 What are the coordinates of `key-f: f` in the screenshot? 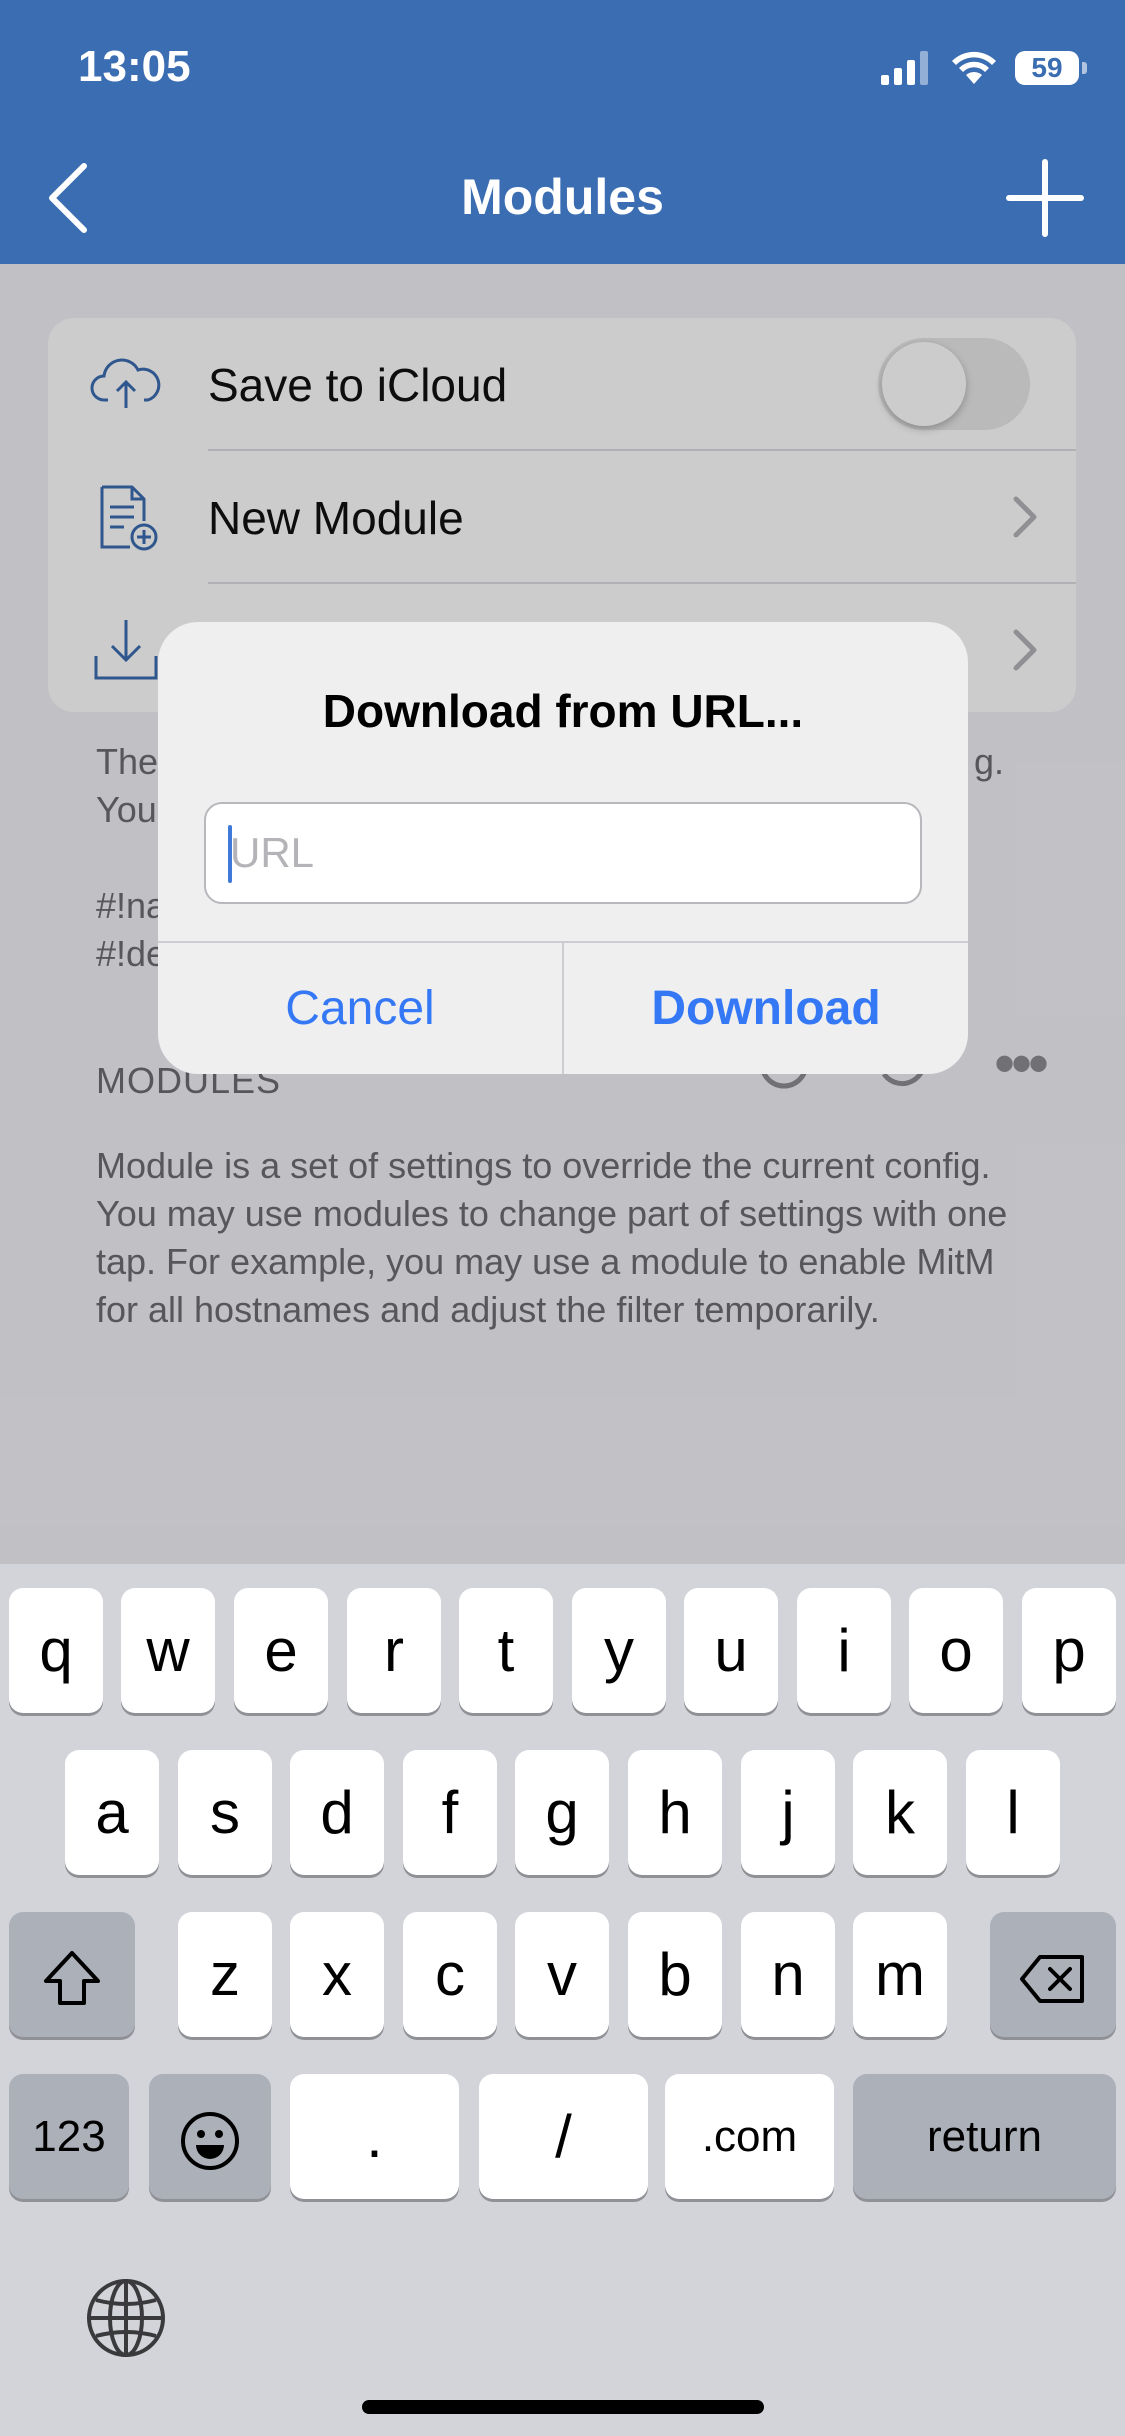 It's located at (450, 1812).